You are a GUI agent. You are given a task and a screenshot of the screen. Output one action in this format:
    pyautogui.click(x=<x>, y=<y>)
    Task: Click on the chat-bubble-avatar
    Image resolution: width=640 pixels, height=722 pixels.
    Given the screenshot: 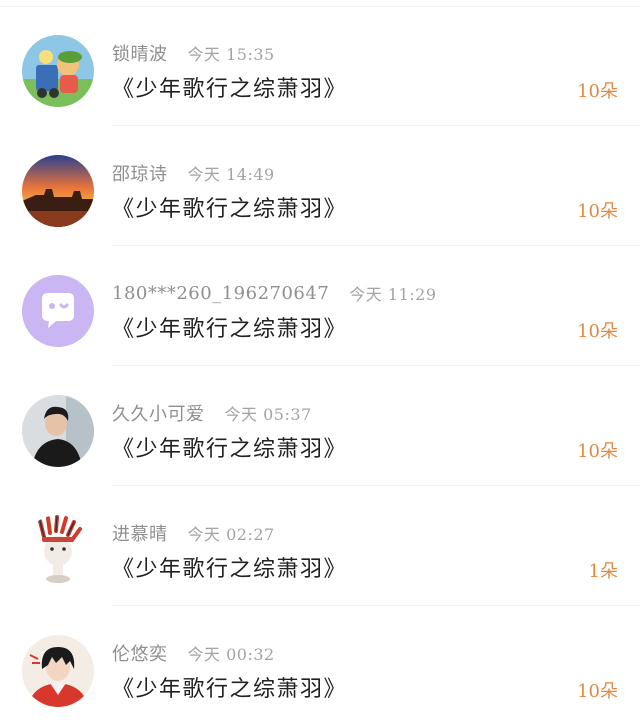 What is the action you would take?
    pyautogui.click(x=58, y=311)
    